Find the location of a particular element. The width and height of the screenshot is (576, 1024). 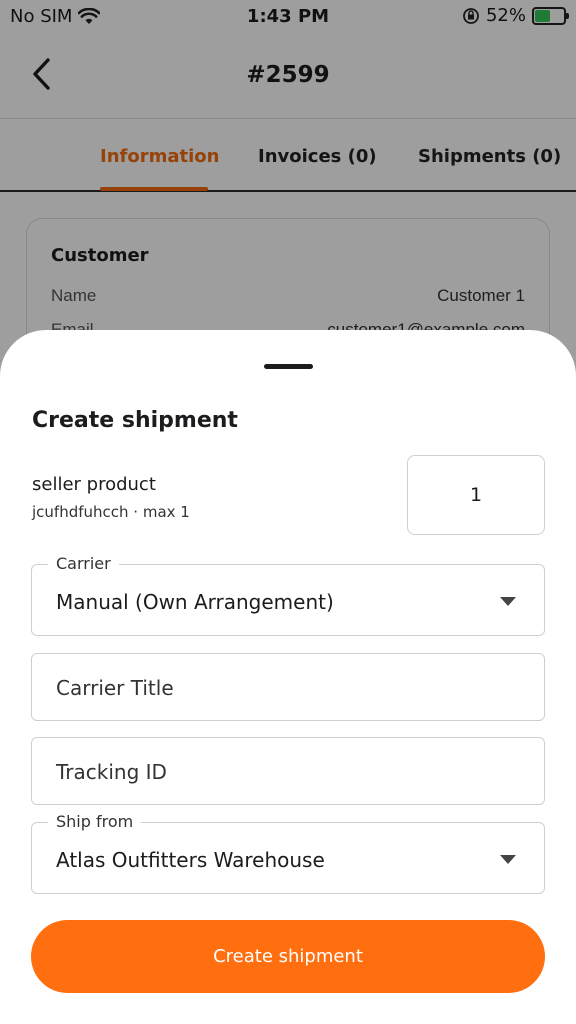

ship-from-select: Ship from Atlas Outfitters Warehouse is located at coordinates (288, 853).